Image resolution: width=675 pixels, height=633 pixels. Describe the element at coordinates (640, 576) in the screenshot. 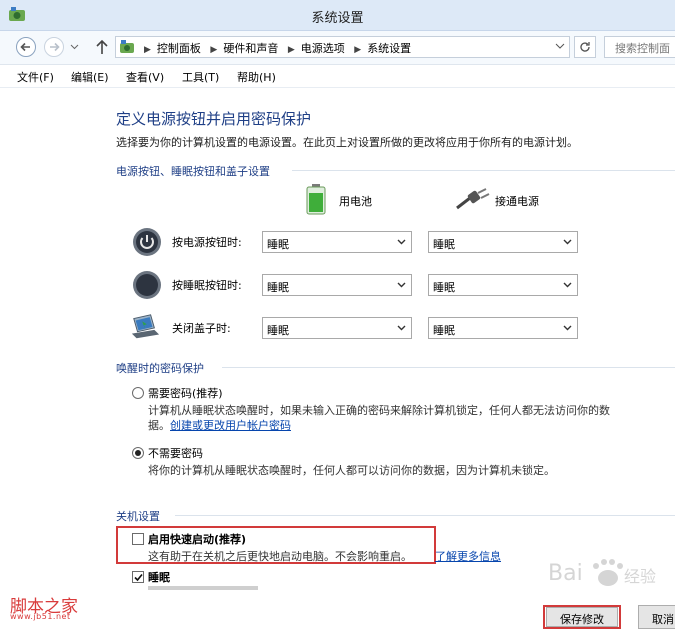

I see `svg-text: 经验` at that location.